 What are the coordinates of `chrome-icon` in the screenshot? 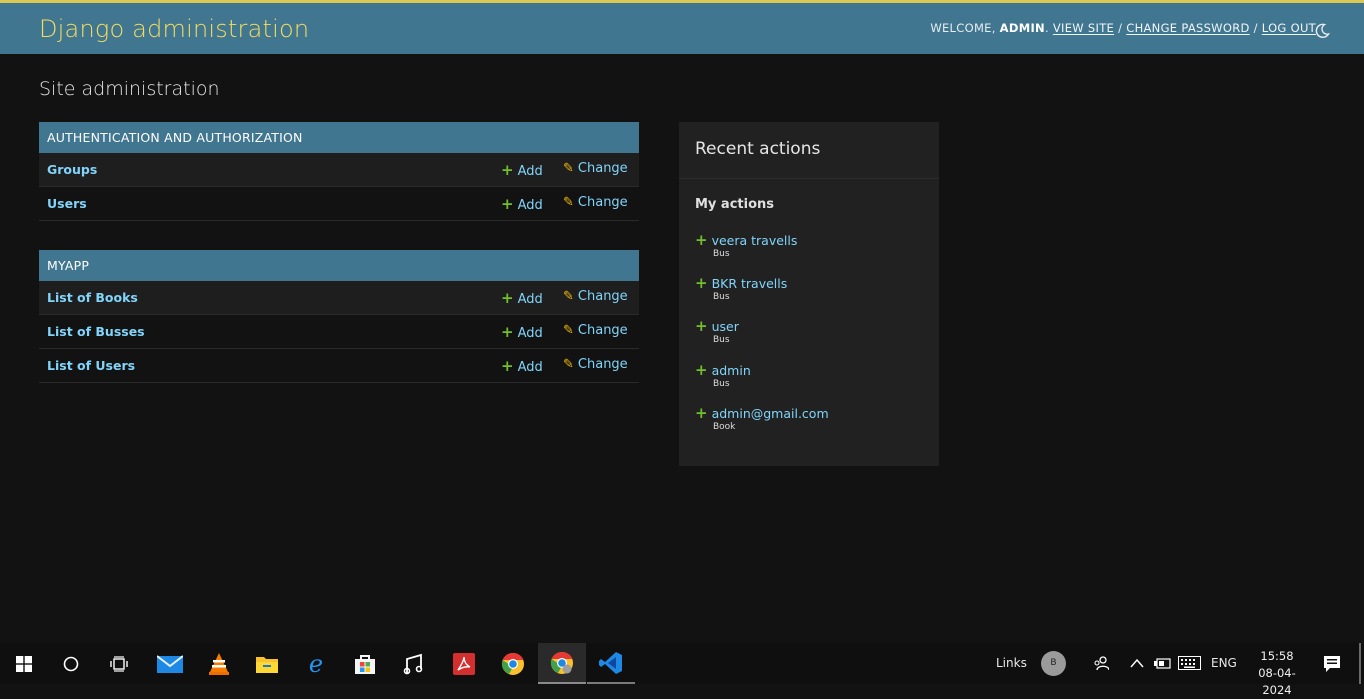 It's located at (513, 663).